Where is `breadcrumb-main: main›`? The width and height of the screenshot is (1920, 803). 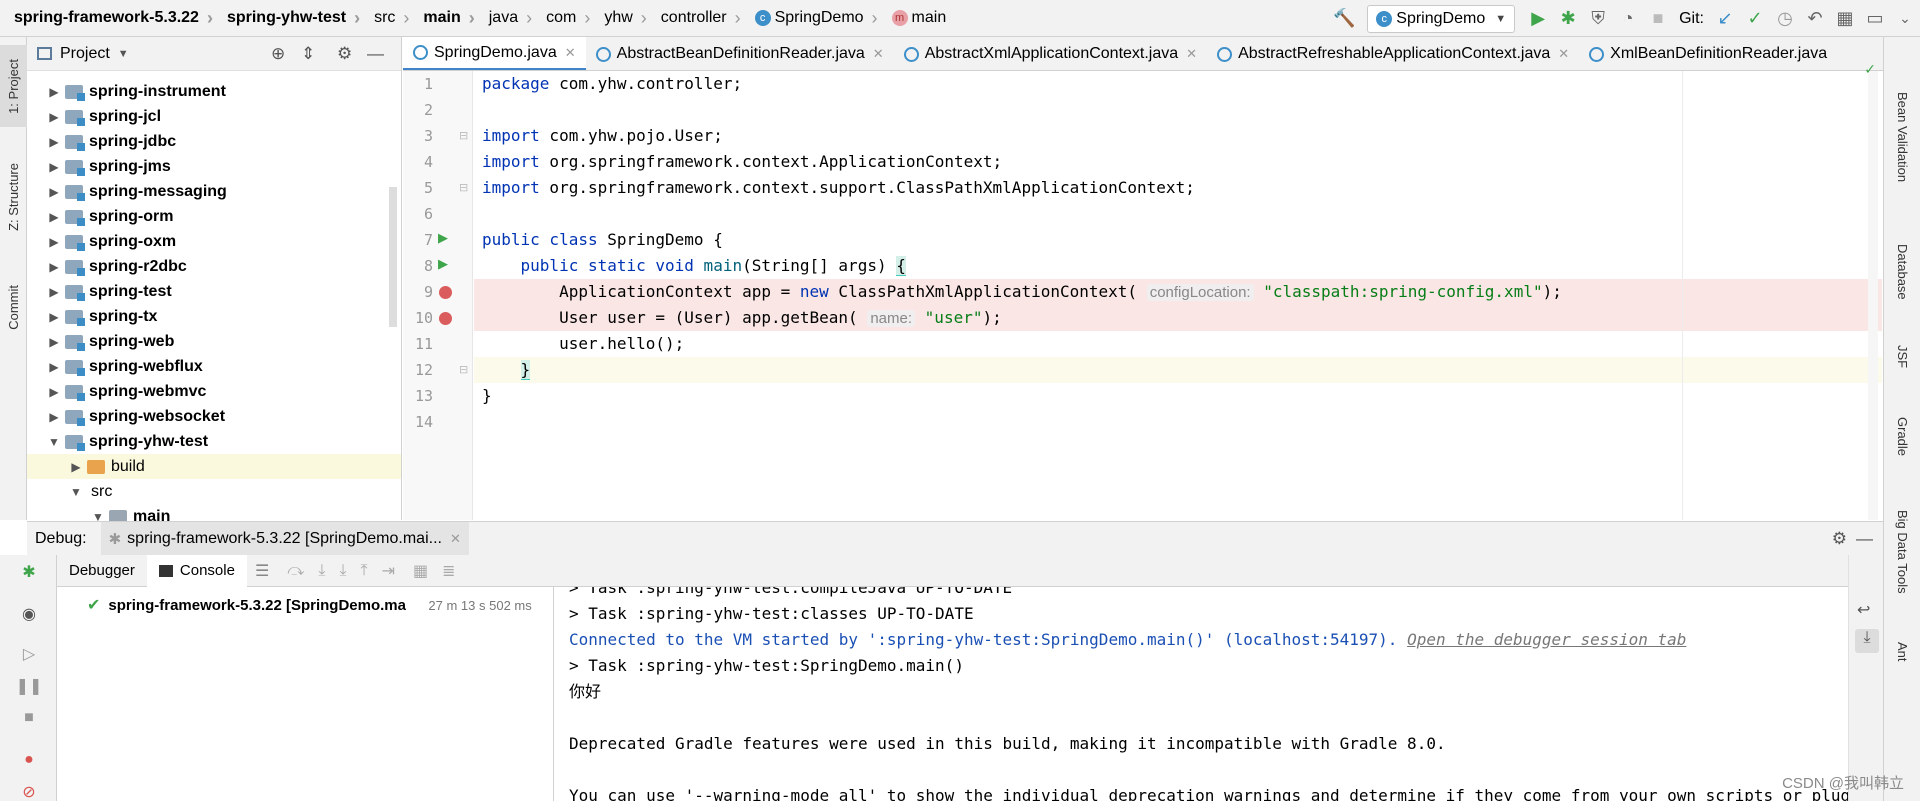 breadcrumb-main: main› is located at coordinates (441, 18).